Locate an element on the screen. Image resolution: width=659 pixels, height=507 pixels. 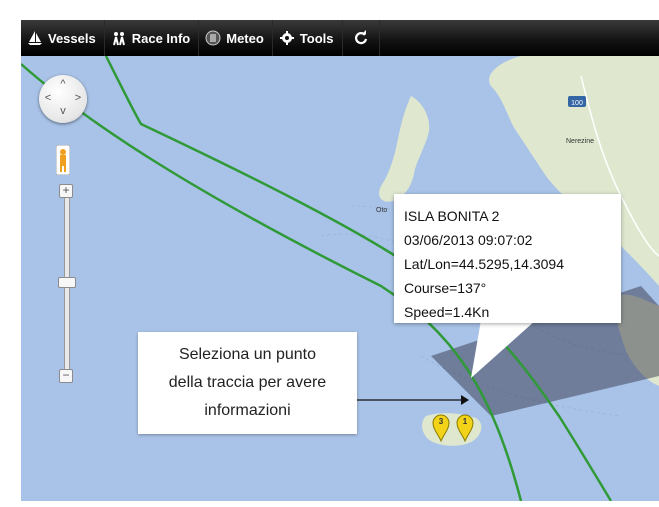
refresh-icon is located at coordinates (361, 38).